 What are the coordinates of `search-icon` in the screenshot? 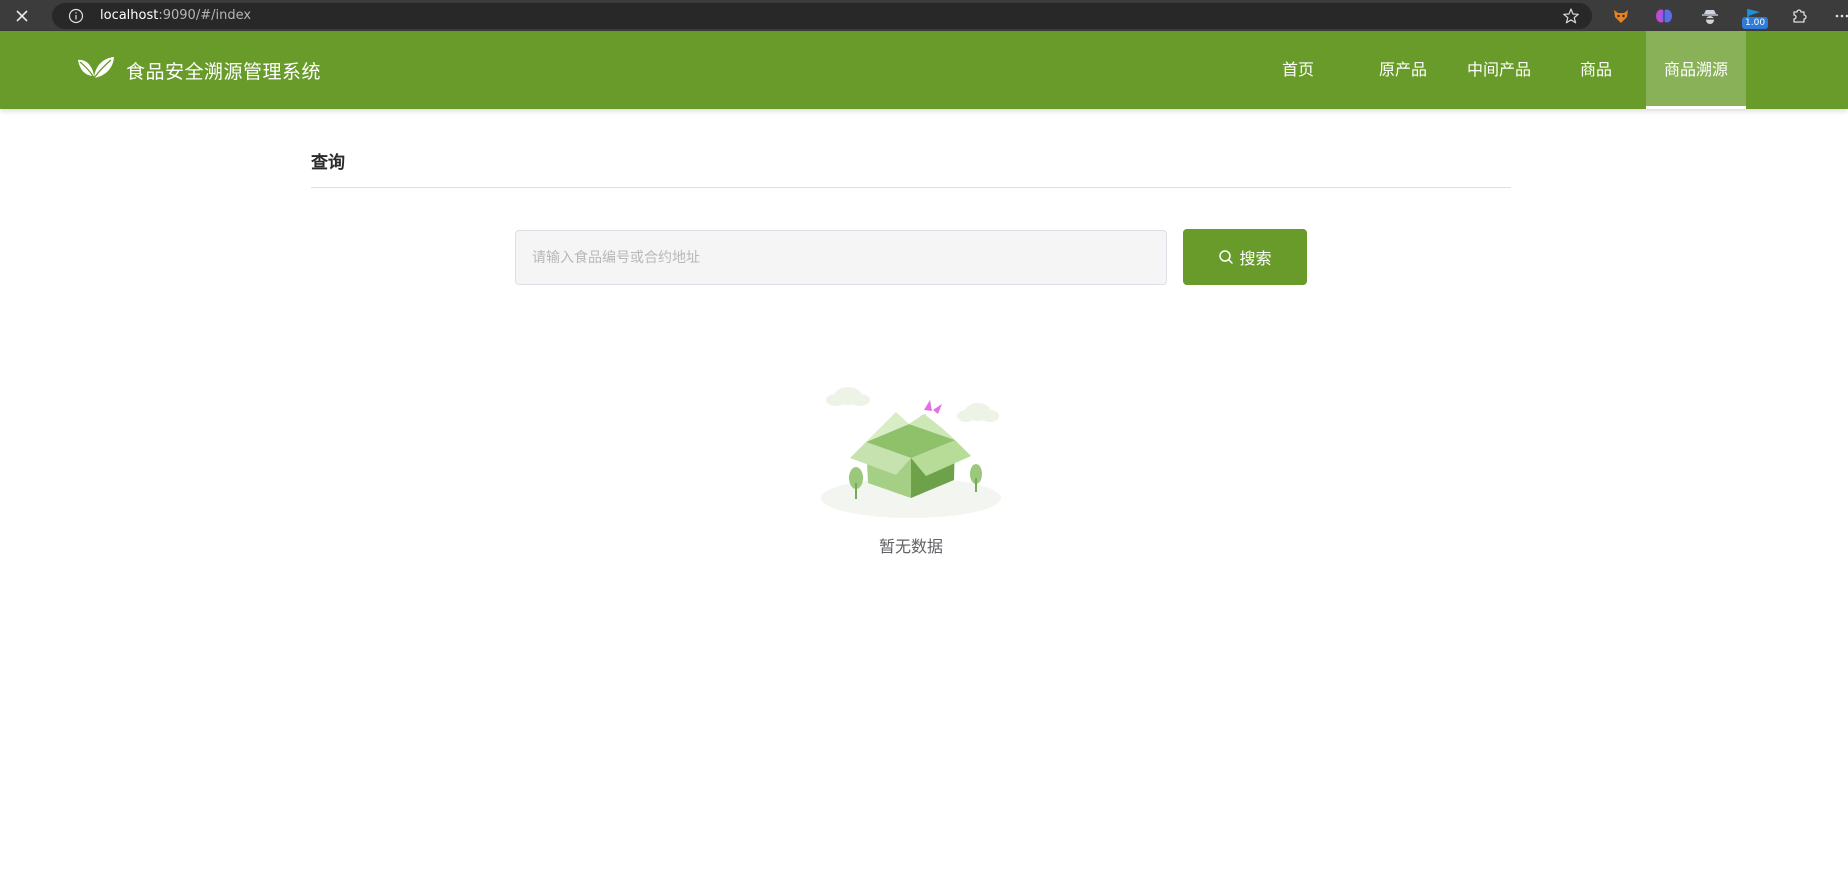 It's located at (1226, 257).